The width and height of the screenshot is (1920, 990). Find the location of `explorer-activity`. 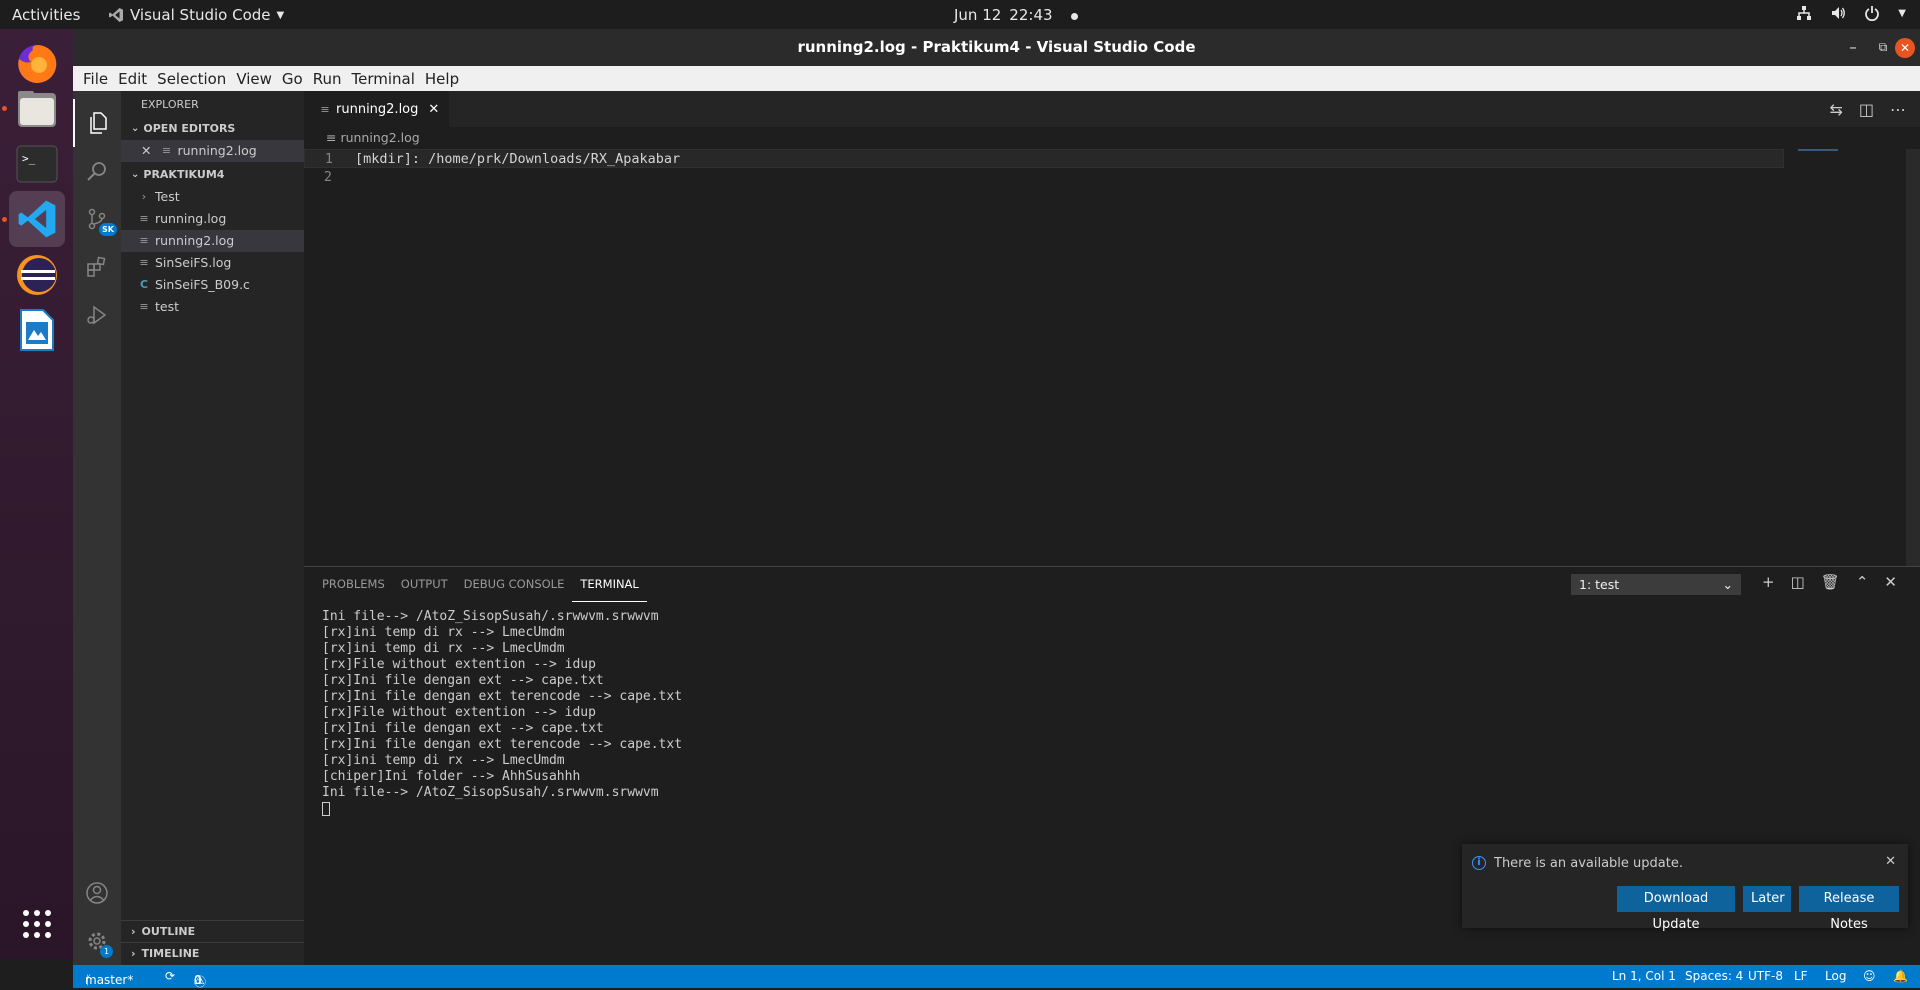

explorer-activity is located at coordinates (97, 123).